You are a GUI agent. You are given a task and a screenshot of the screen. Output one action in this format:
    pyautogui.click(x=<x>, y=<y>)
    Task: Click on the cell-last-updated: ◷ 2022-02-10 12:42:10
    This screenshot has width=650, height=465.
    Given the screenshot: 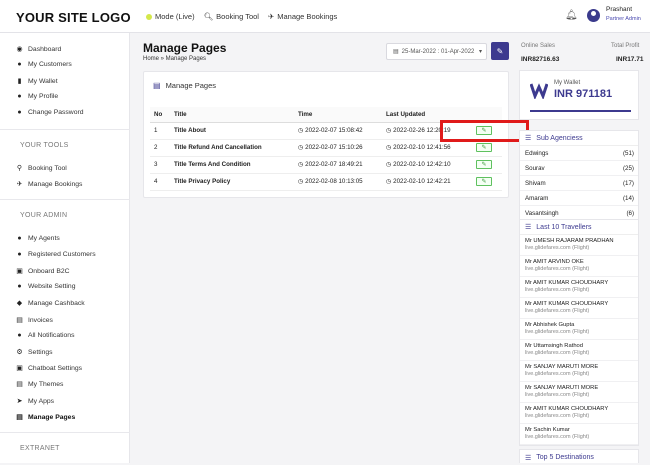 What is the action you would take?
    pyautogui.click(x=427, y=165)
    